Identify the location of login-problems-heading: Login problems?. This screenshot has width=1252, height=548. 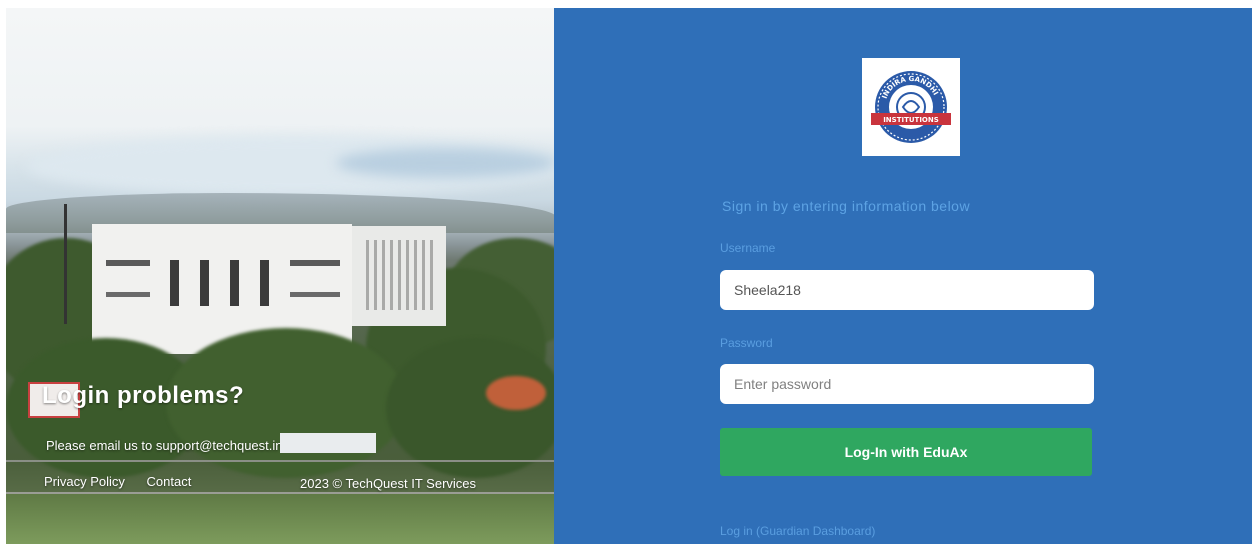
(143, 395).